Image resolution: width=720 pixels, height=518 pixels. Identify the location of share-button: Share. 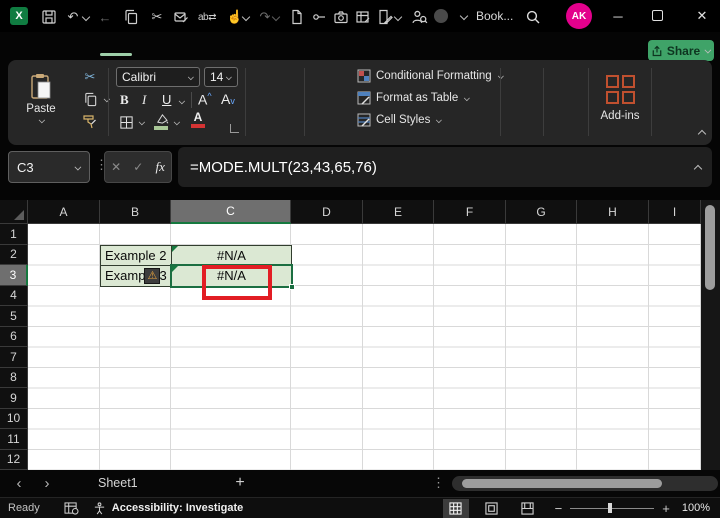
(681, 50).